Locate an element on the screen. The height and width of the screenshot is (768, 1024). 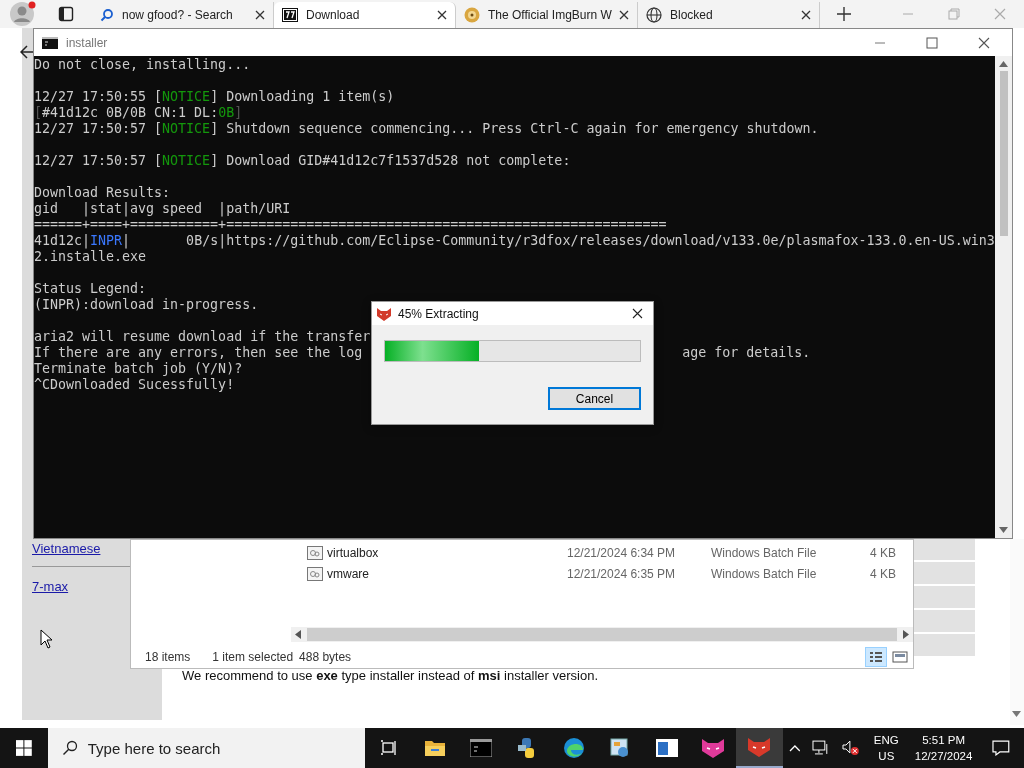
avatar-icon is located at coordinates (23, 14).